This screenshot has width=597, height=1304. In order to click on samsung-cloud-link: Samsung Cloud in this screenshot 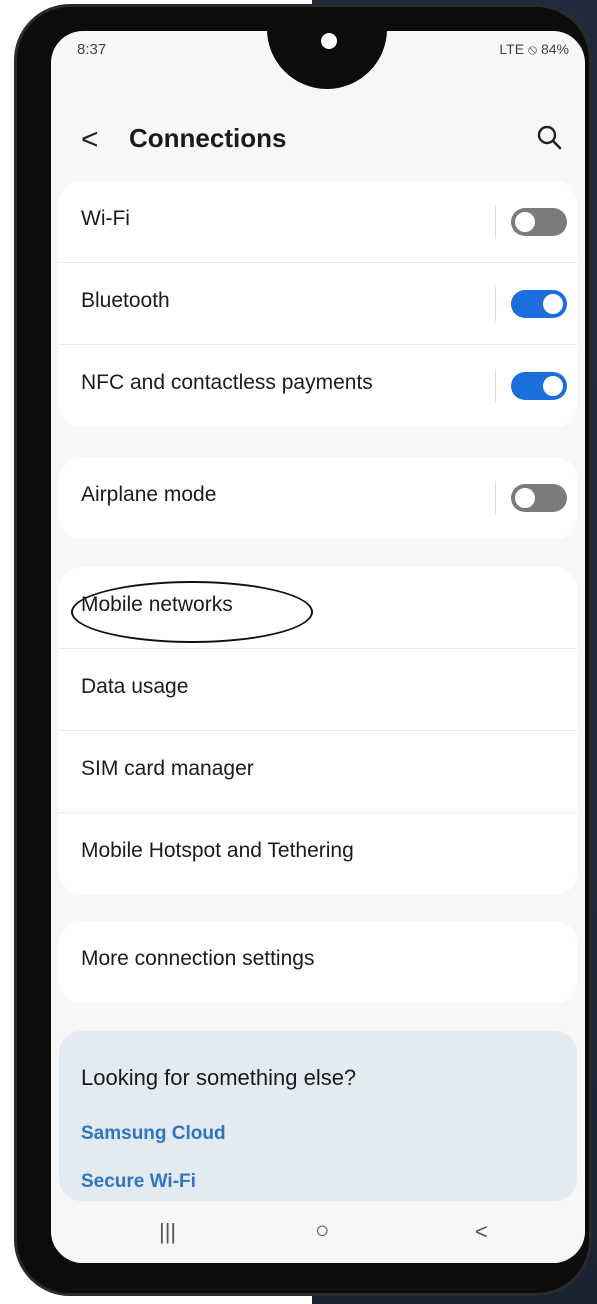, I will do `click(153, 1134)`.